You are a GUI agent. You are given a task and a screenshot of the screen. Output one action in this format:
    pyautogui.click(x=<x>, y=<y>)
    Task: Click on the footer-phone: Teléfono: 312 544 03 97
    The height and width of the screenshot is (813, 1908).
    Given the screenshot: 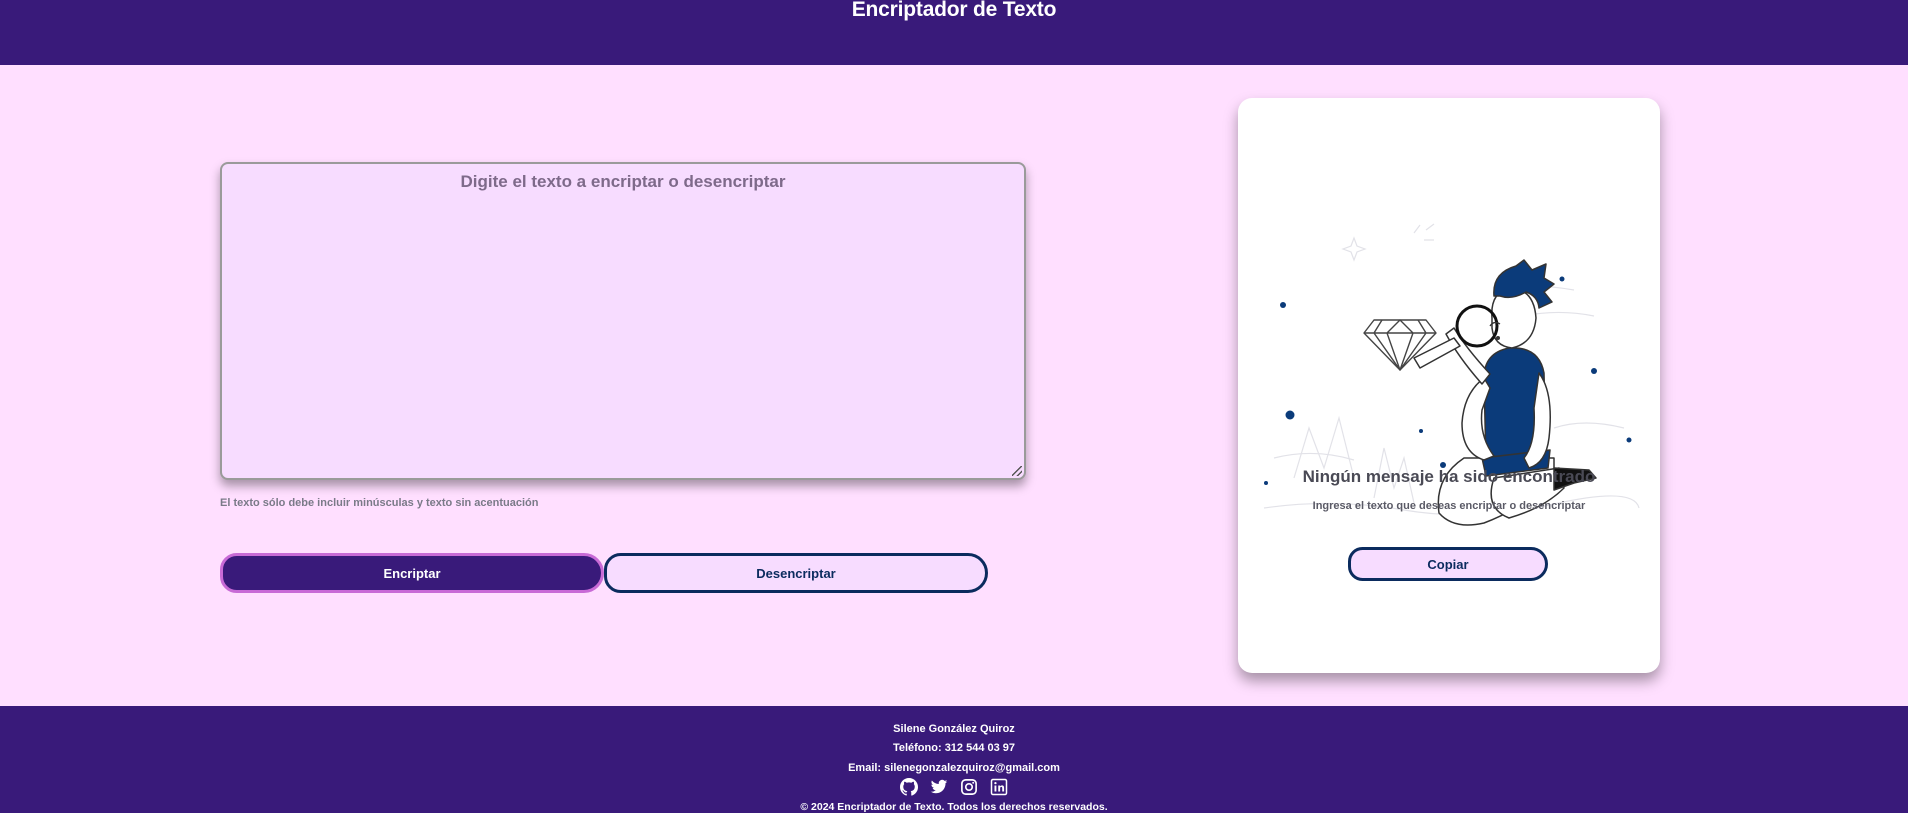 What is the action you would take?
    pyautogui.click(x=954, y=748)
    